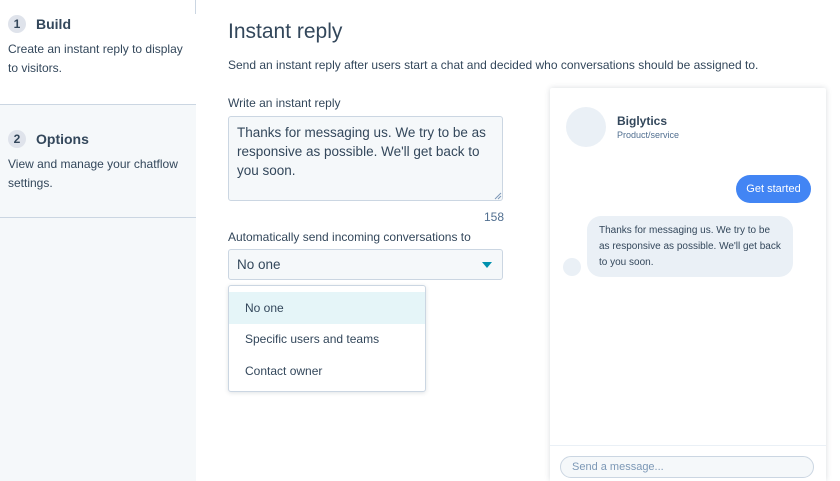  What do you see at coordinates (648, 135) in the screenshot?
I see `brand-type: Product/service` at bounding box center [648, 135].